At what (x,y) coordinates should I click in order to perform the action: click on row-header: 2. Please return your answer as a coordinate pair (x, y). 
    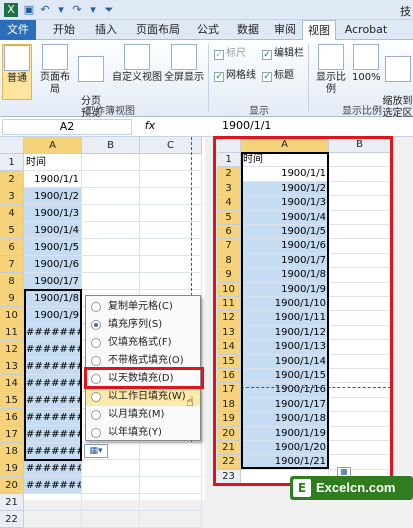
    Looking at the image, I should click on (12, 179).